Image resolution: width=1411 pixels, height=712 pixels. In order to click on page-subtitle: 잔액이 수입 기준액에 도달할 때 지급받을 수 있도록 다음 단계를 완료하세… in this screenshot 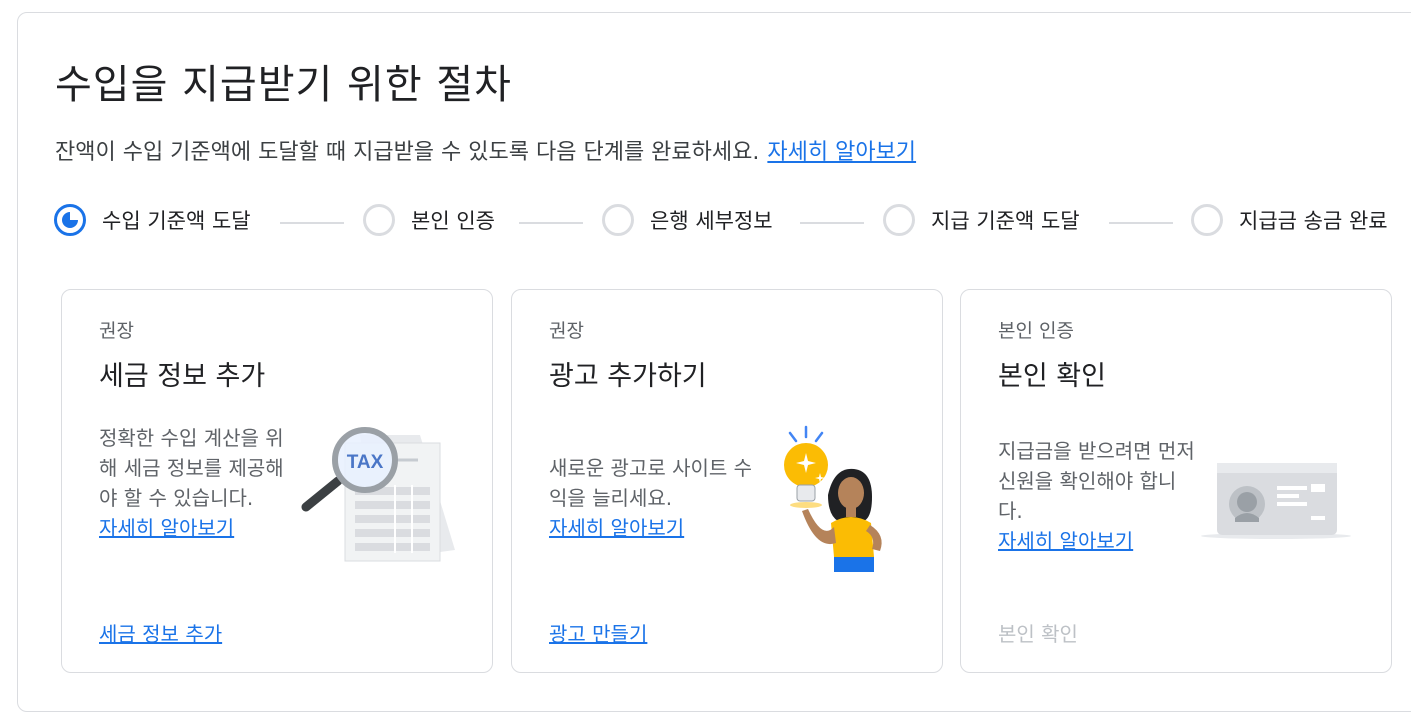, I will do `click(485, 150)`.